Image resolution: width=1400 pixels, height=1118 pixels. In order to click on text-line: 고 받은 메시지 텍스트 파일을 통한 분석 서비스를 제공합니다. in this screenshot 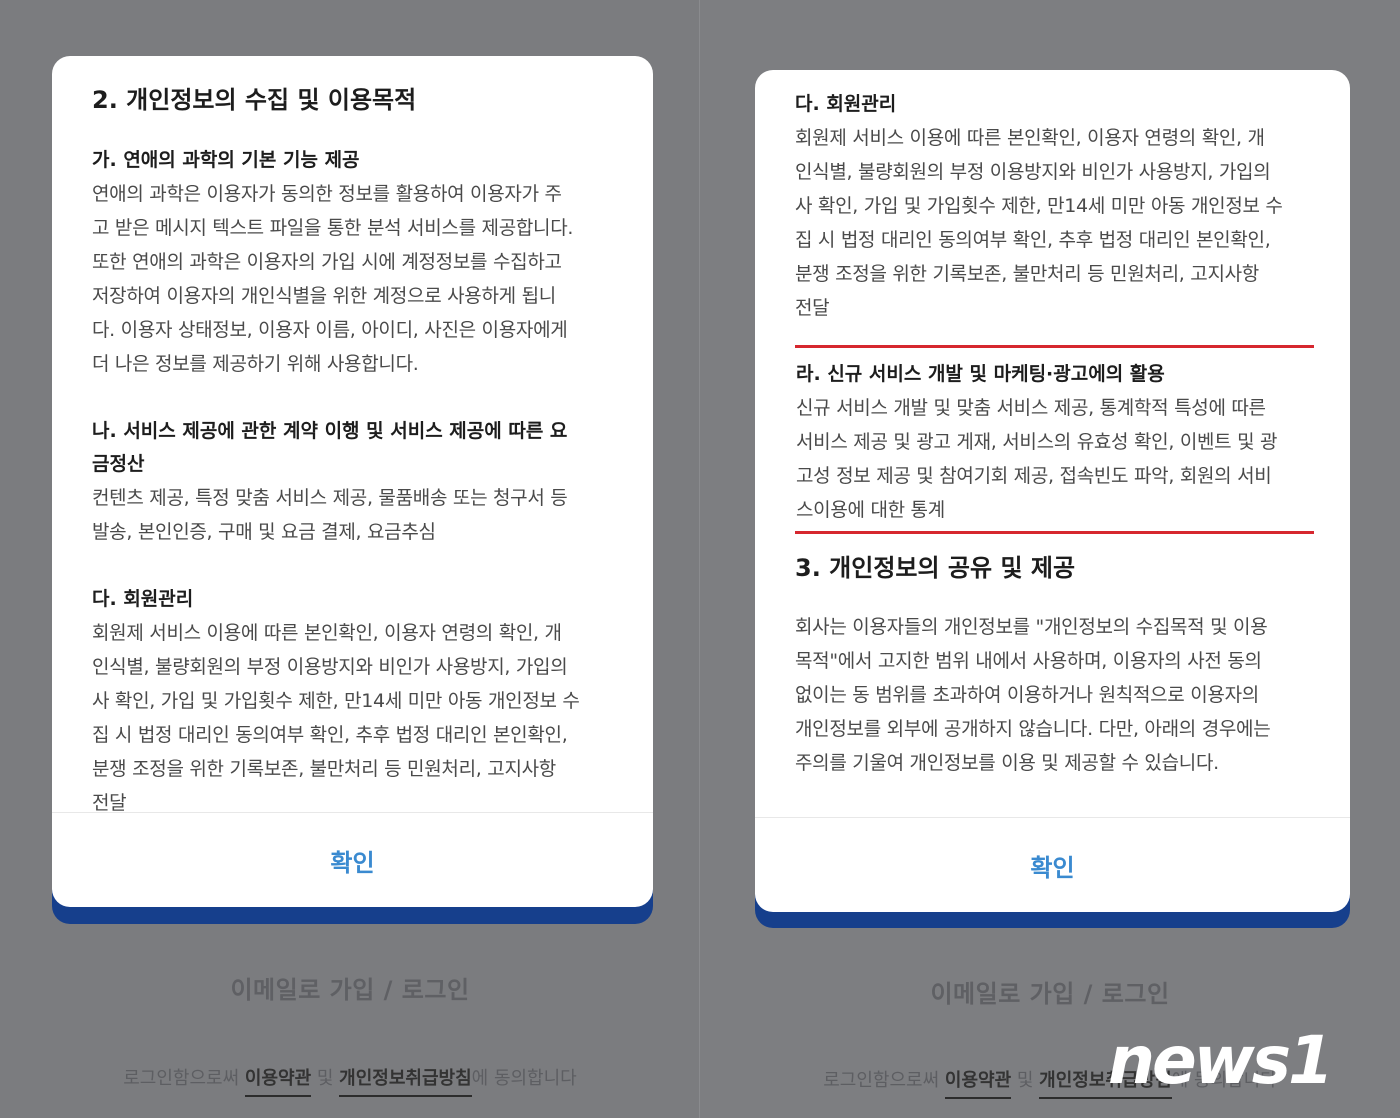, I will do `click(333, 228)`.